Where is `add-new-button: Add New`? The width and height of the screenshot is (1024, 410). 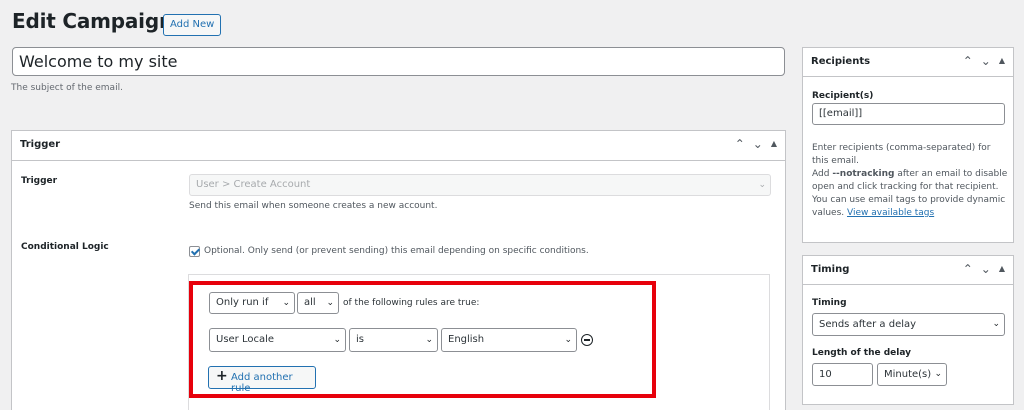 add-new-button: Add New is located at coordinates (192, 25).